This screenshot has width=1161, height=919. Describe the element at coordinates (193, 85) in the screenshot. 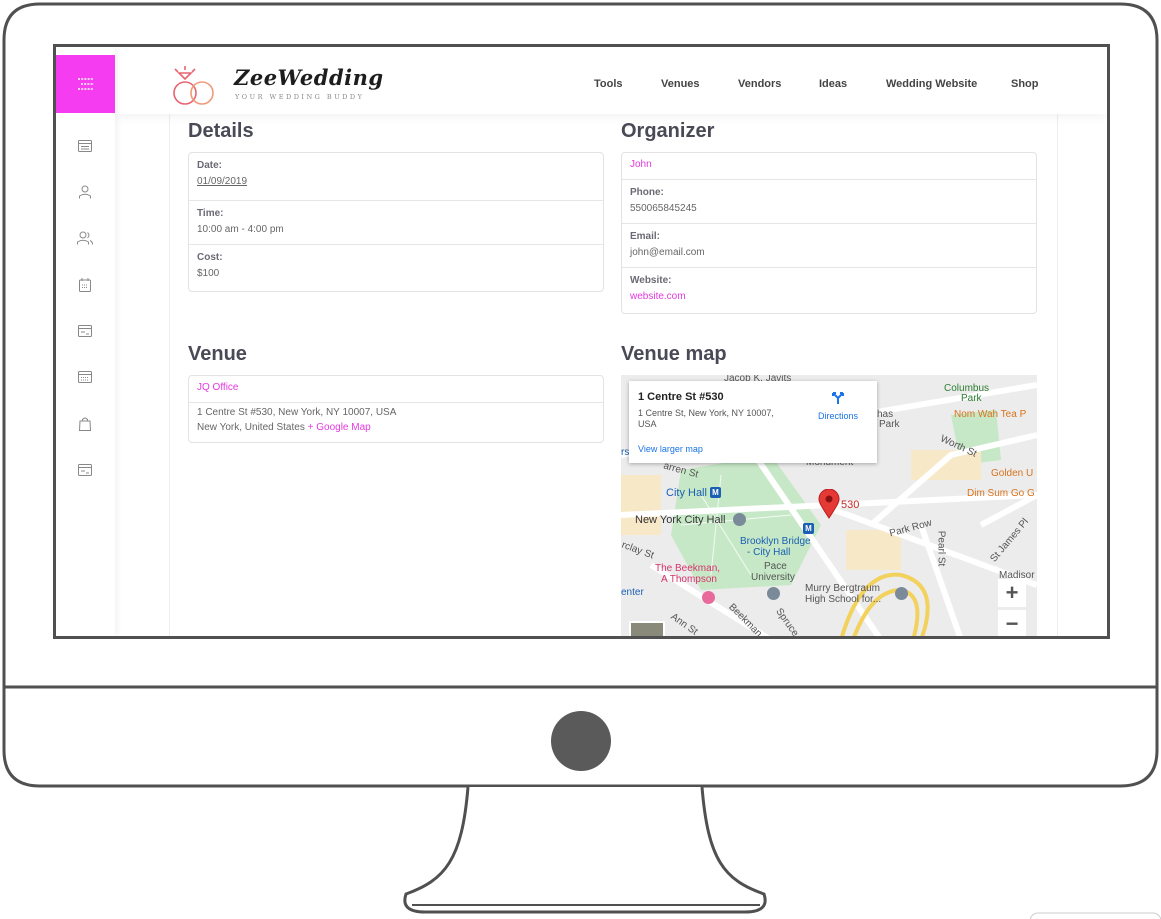

I see `rings-logo-icon` at that location.